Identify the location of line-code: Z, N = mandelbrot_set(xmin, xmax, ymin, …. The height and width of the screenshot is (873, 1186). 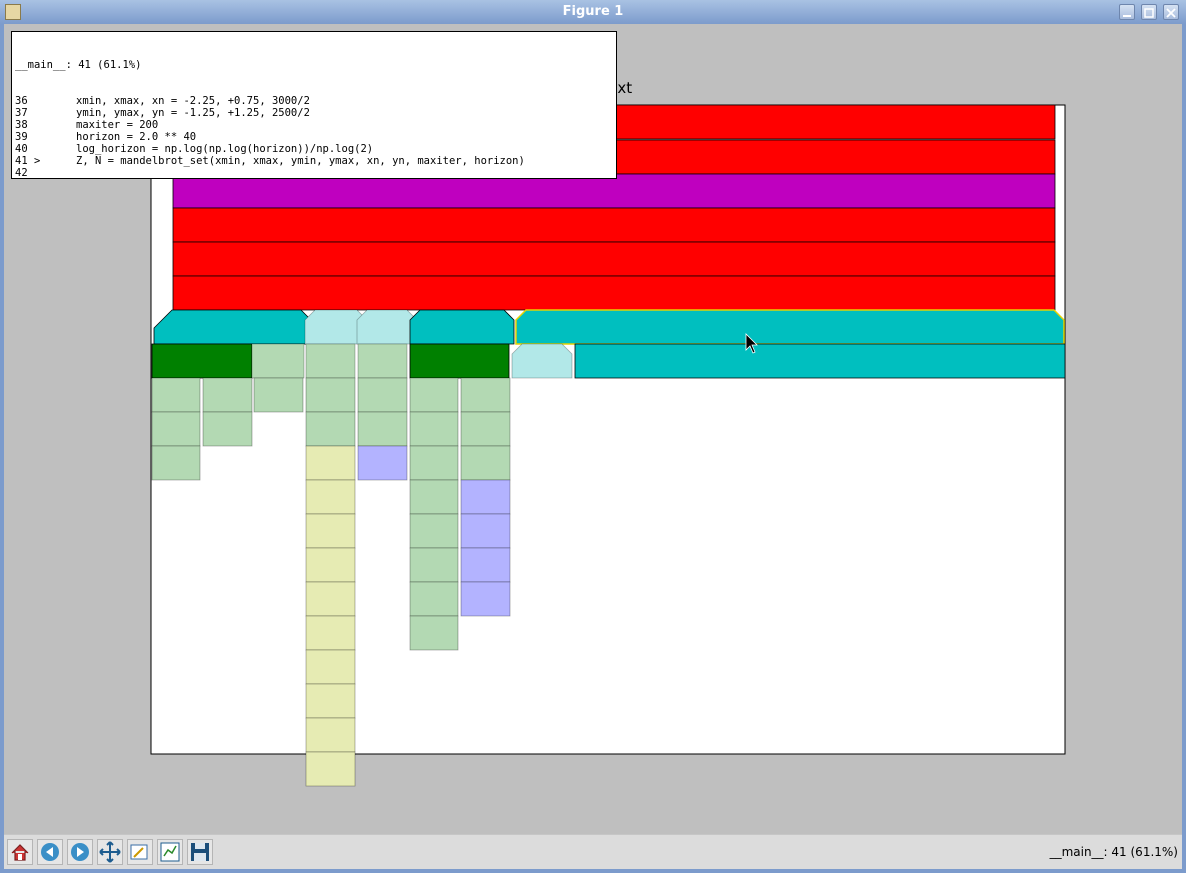
(300, 161).